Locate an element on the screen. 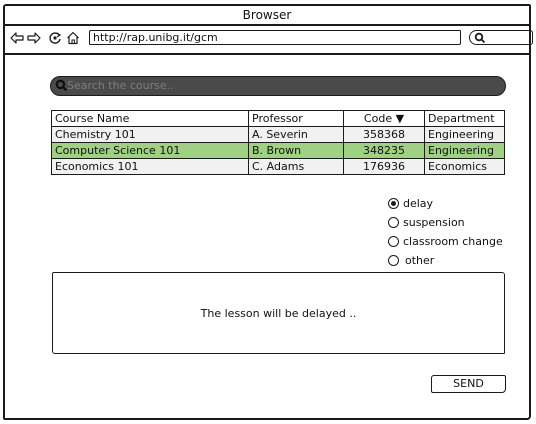  cell-professor: A. Severin is located at coordinates (296, 134).